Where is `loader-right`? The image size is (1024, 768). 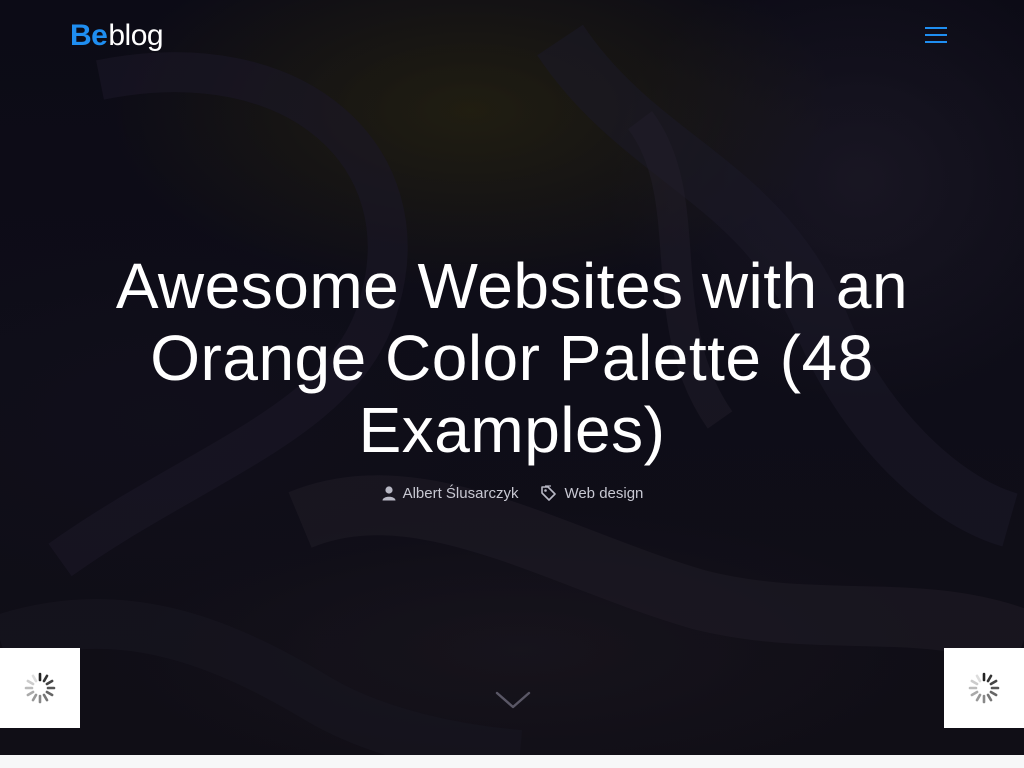 loader-right is located at coordinates (984, 688).